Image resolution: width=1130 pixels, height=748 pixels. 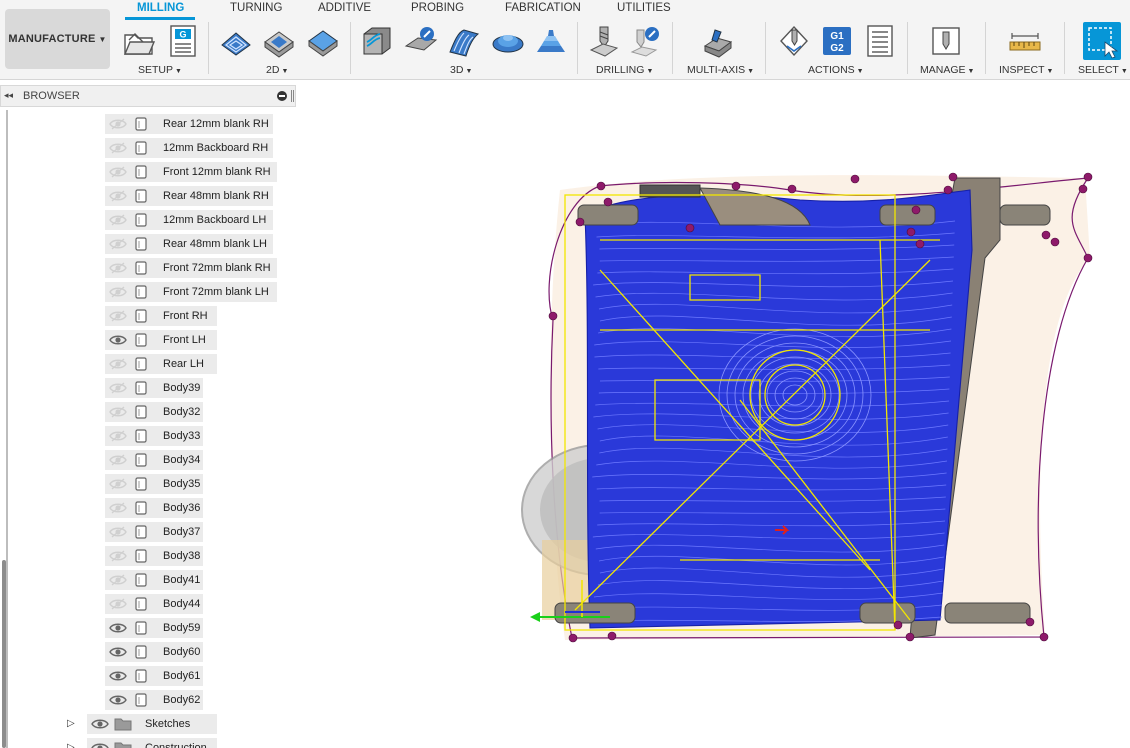 I want to click on body-row: Body37, so click(x=154, y=532).